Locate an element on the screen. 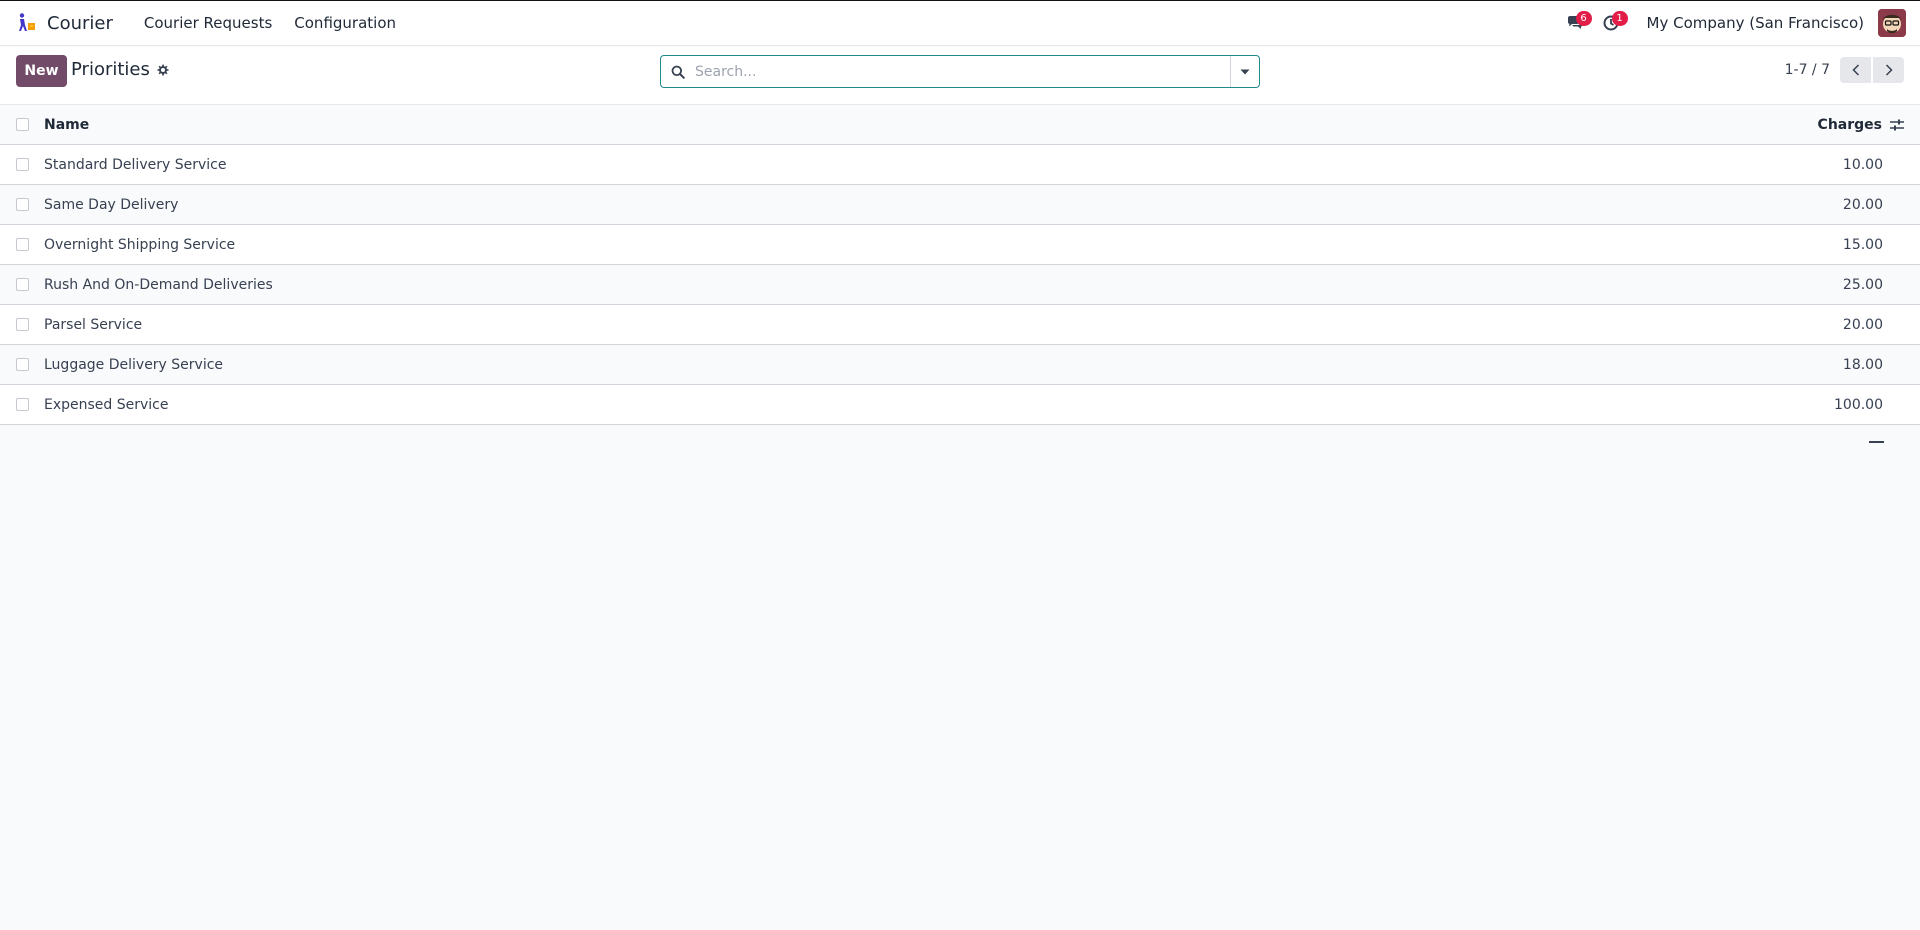 This screenshot has width=1920, height=930. chevron-right-icon is located at coordinates (1889, 70).